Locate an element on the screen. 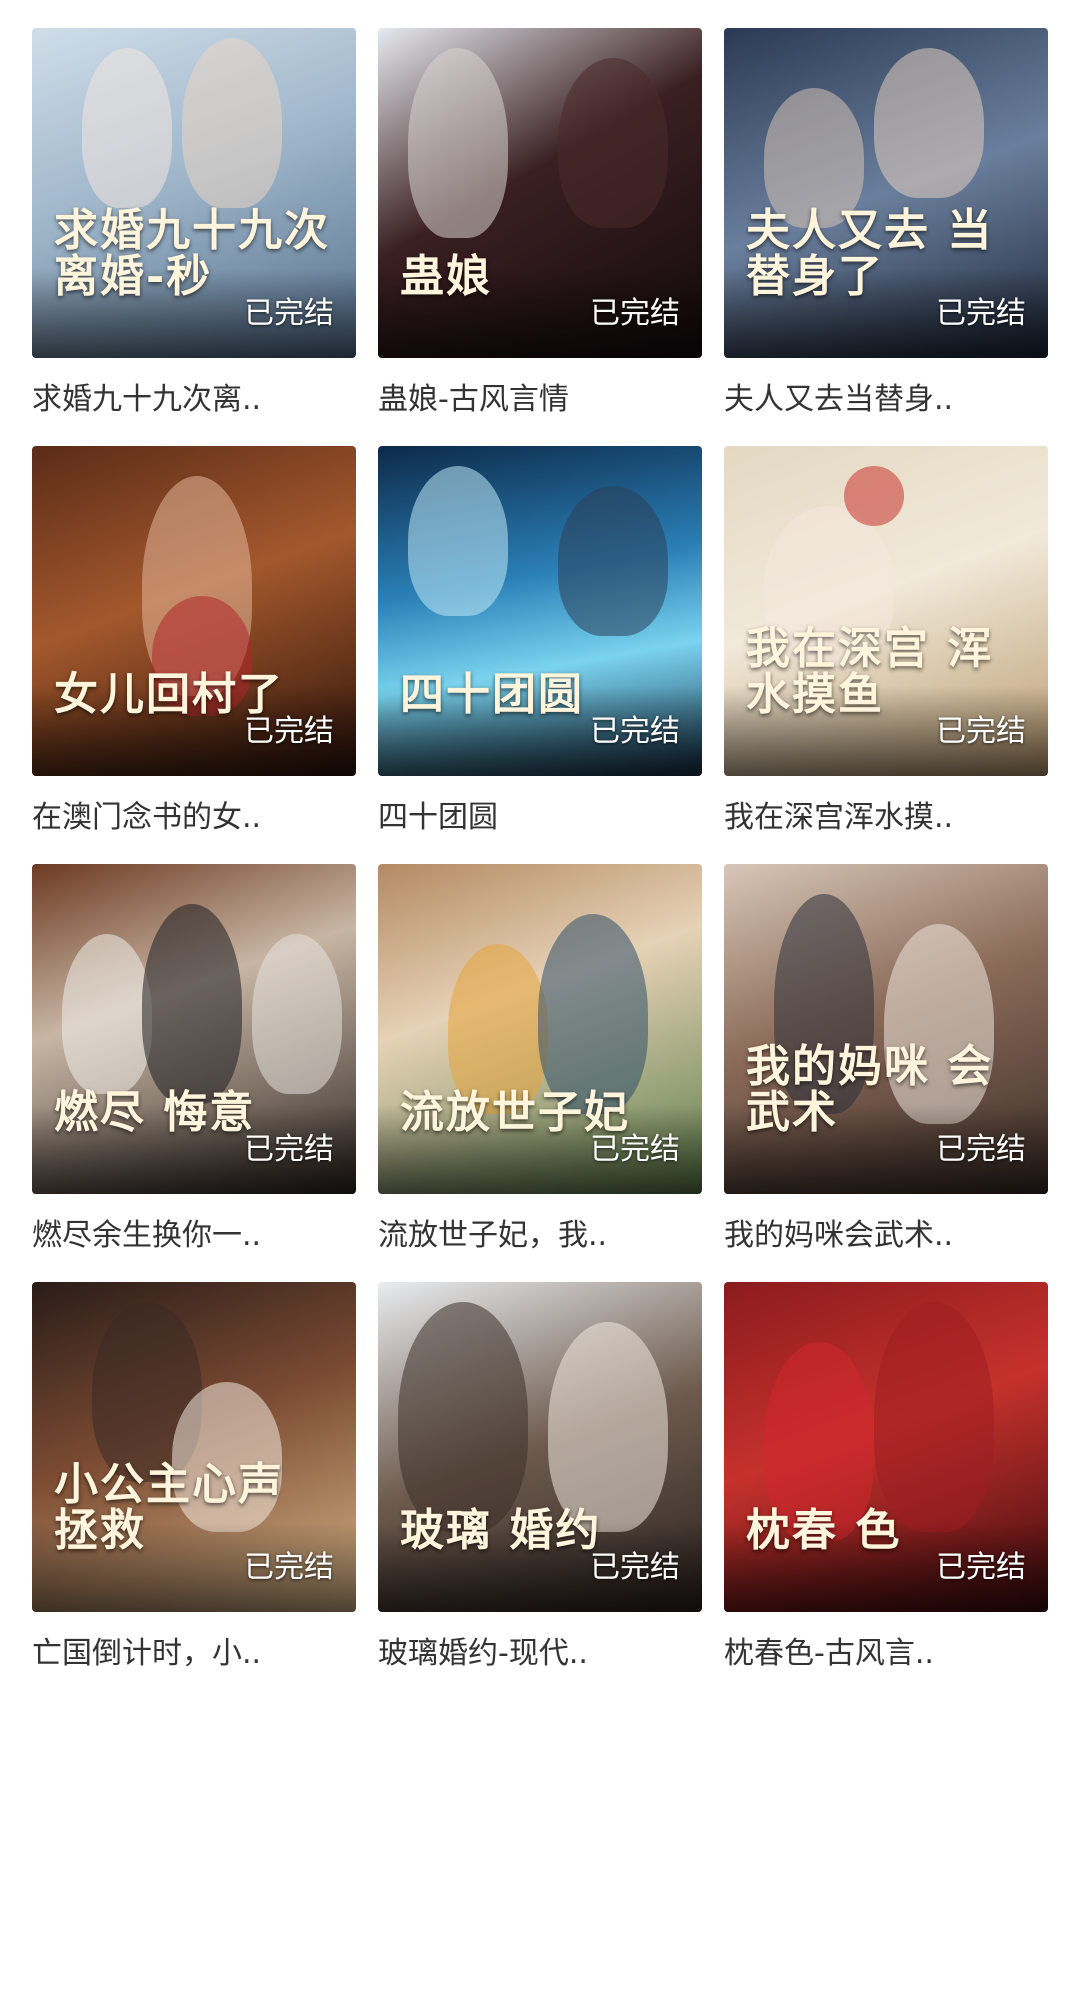  poster-art-title: 我的妈咪 会武术 is located at coordinates (870, 1089).